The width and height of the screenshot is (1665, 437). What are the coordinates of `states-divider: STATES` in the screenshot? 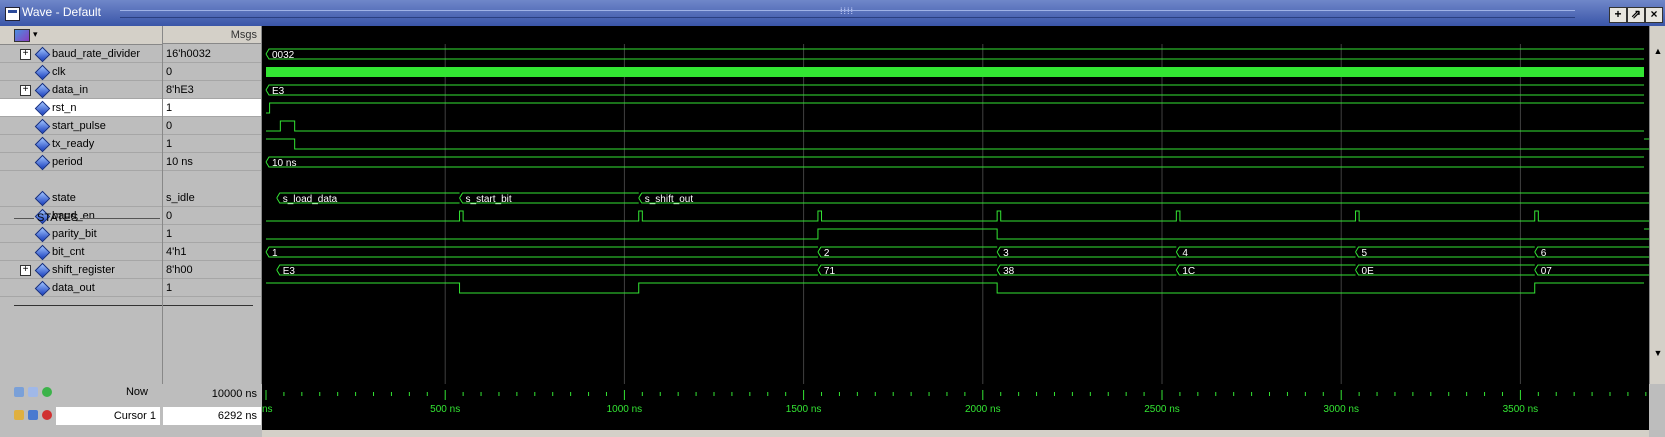 It's located at (81, 218).